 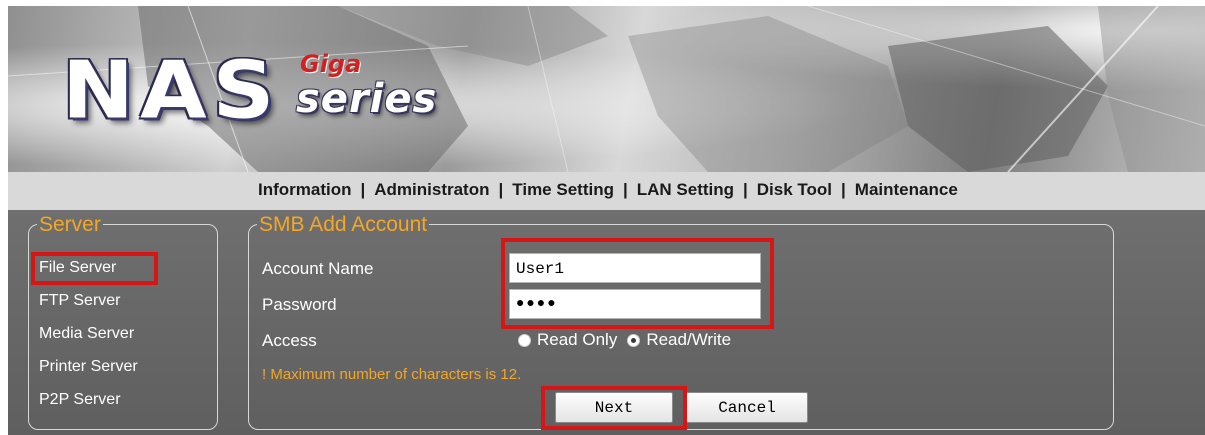 What do you see at coordinates (634, 340) in the screenshot?
I see `read-write-radio` at bounding box center [634, 340].